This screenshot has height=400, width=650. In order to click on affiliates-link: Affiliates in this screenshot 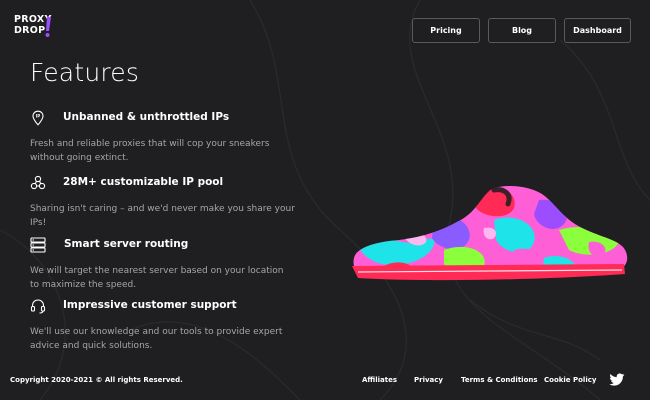, I will do `click(379, 380)`.